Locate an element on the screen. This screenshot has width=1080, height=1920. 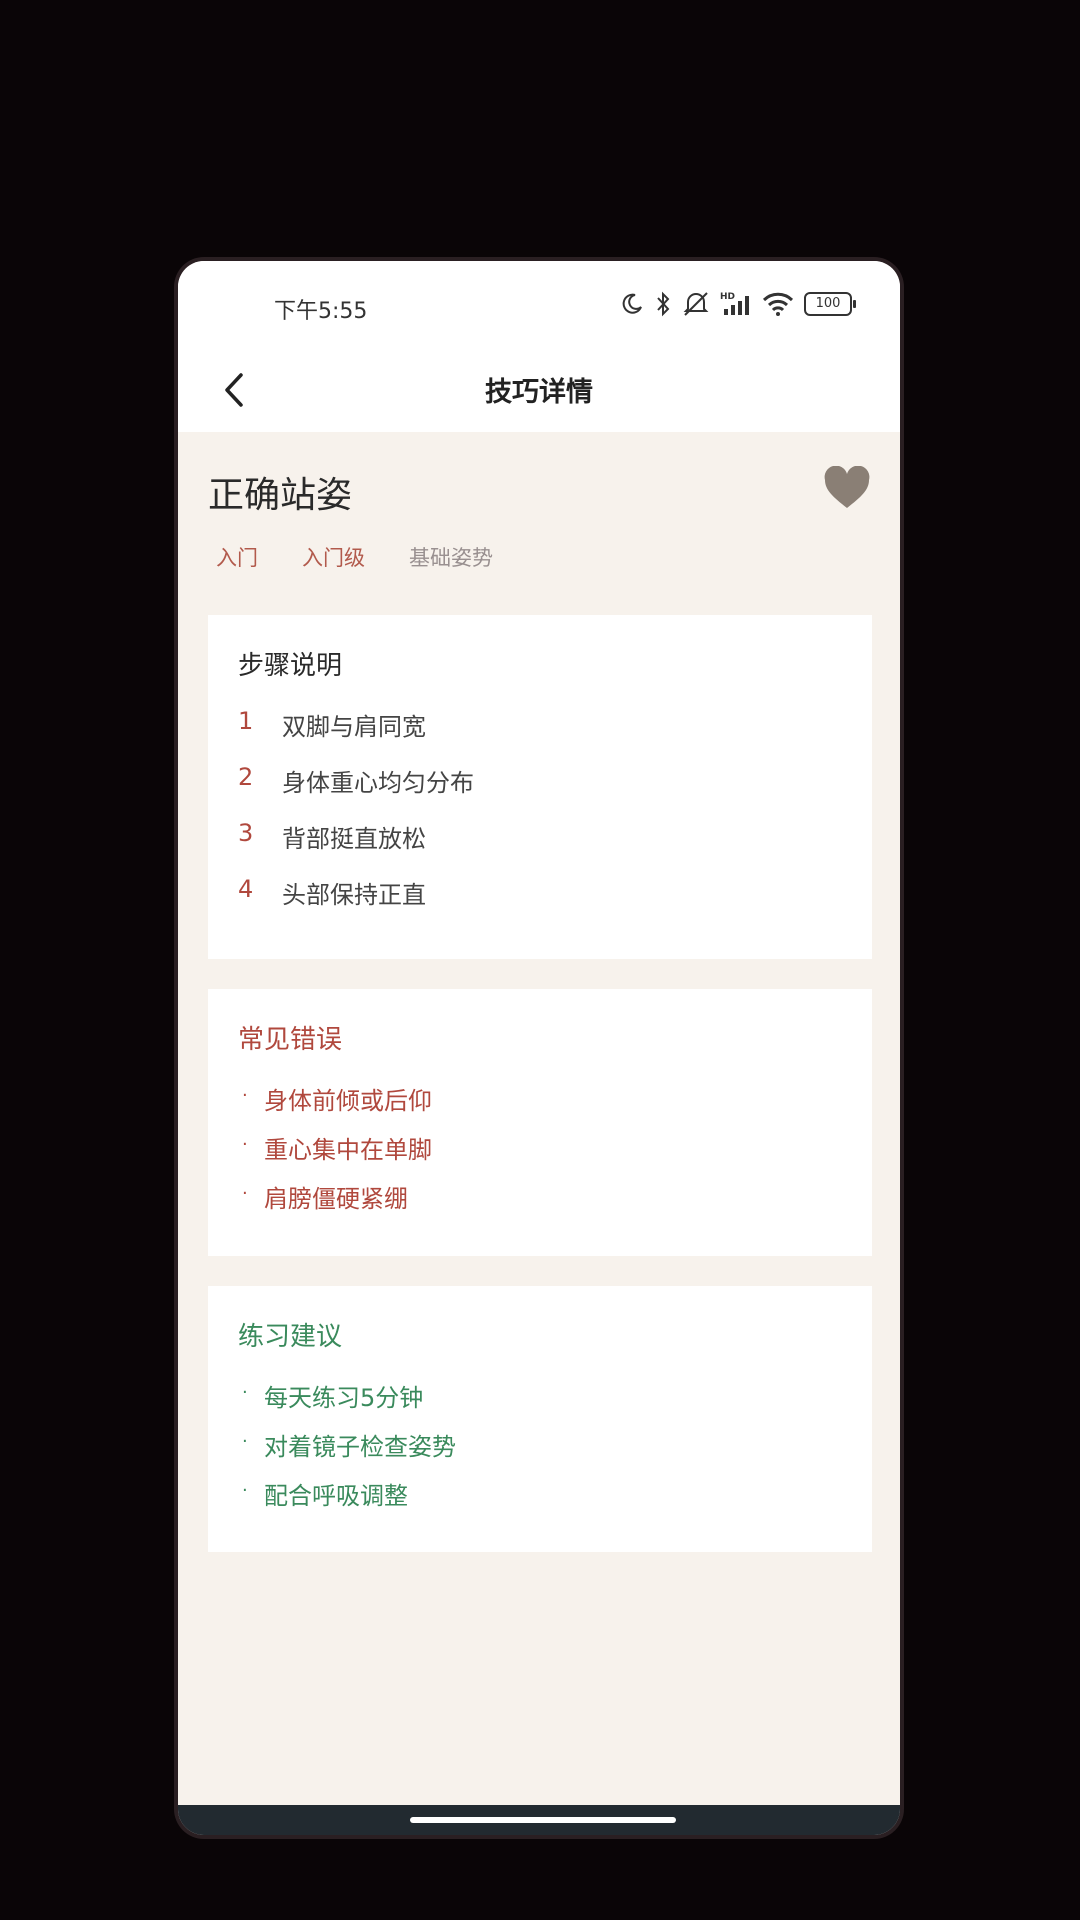
step-number: 1 is located at coordinates (246, 721).